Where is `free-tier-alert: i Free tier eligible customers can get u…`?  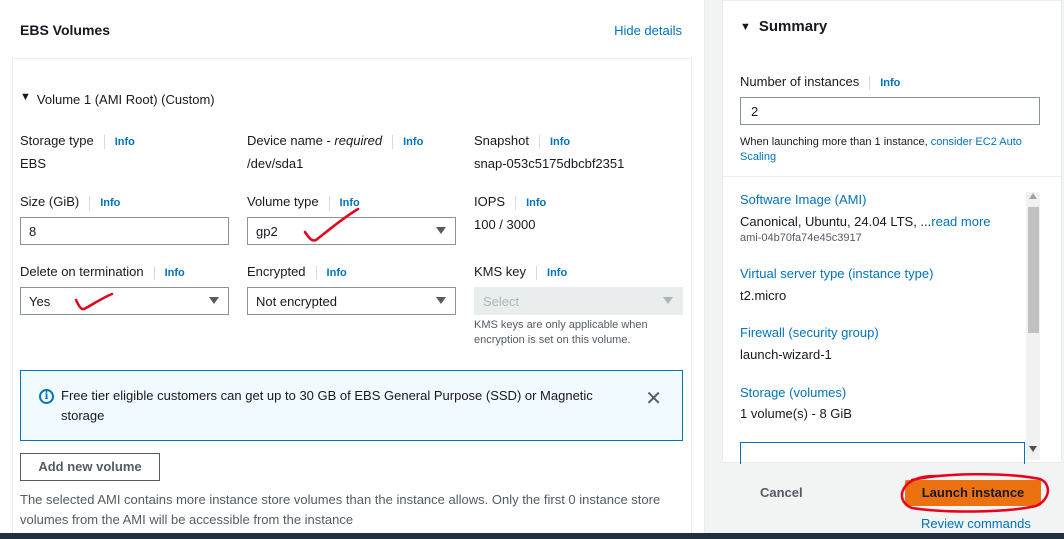
free-tier-alert: i Free tier eligible customers can get u… is located at coordinates (351, 405).